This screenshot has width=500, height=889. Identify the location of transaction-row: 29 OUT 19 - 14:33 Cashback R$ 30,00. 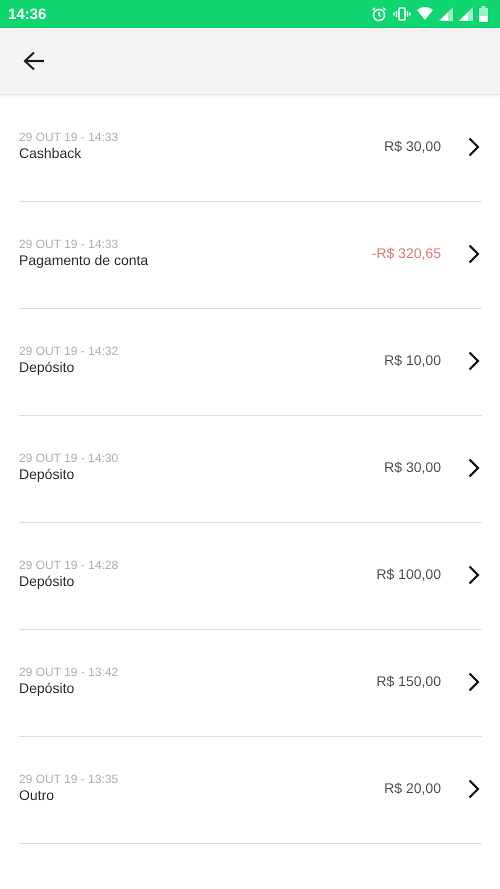
(250, 148).